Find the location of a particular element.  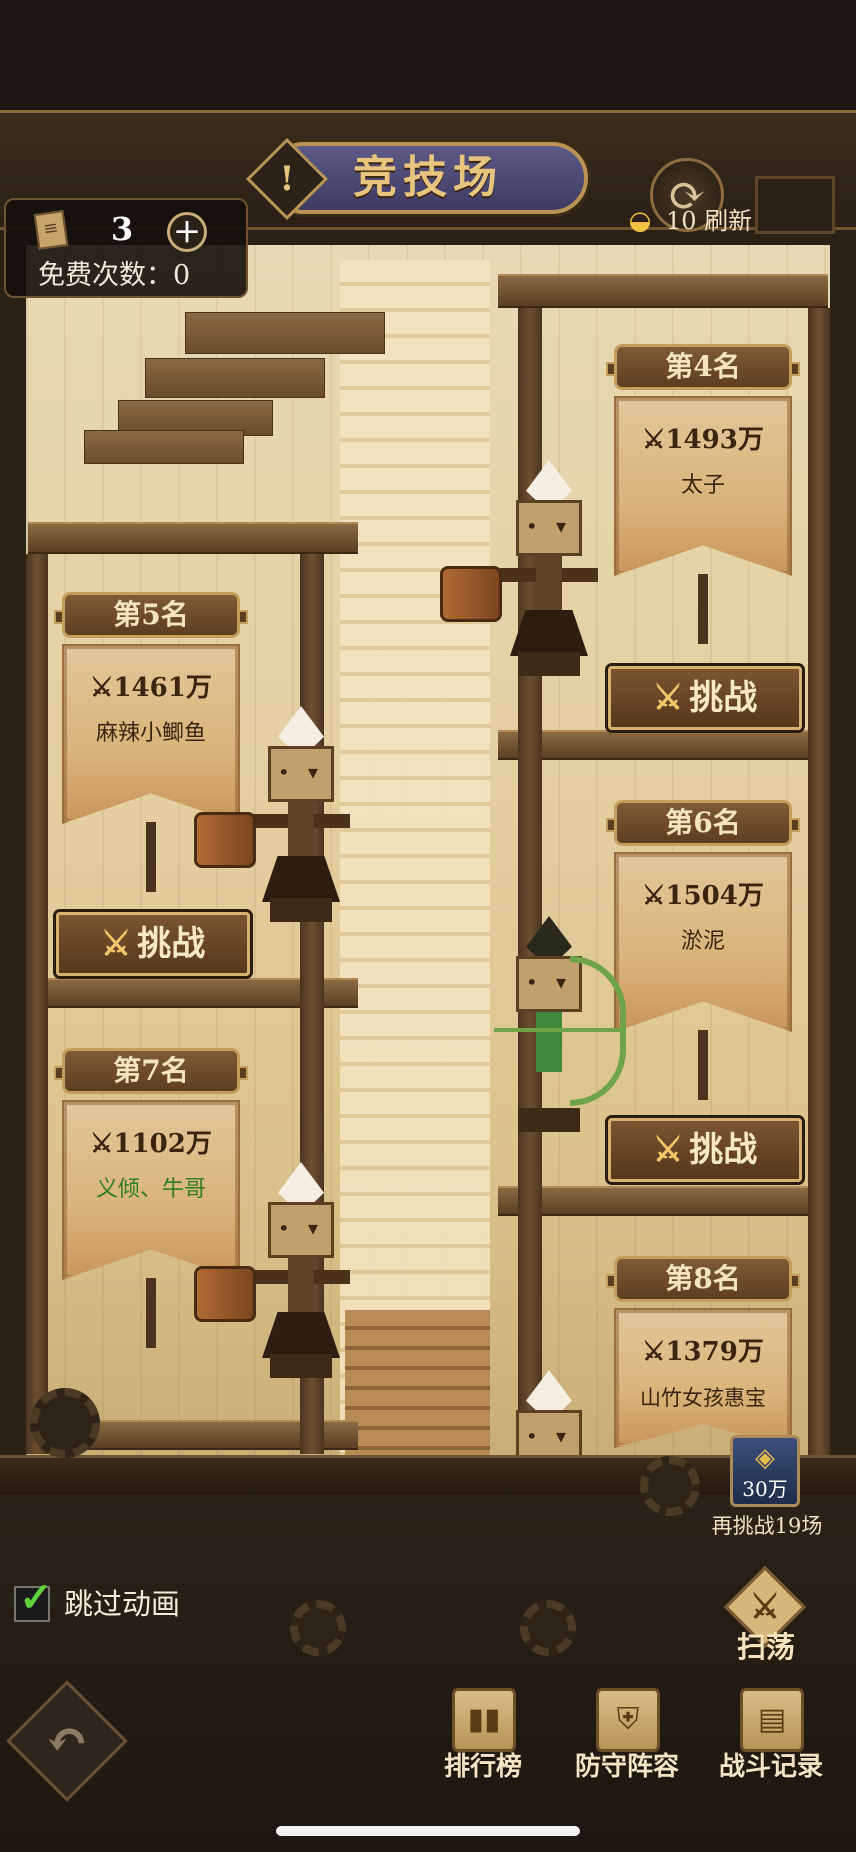

arrow-icon is located at coordinates (559, 1030).